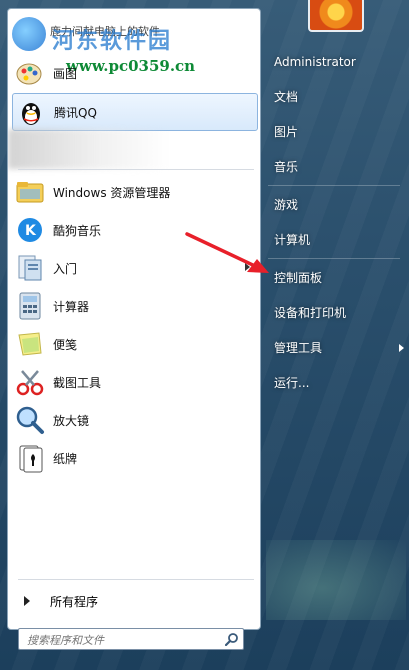 The height and width of the screenshot is (670, 409). I want to click on svg-text: K, so click(31, 231).